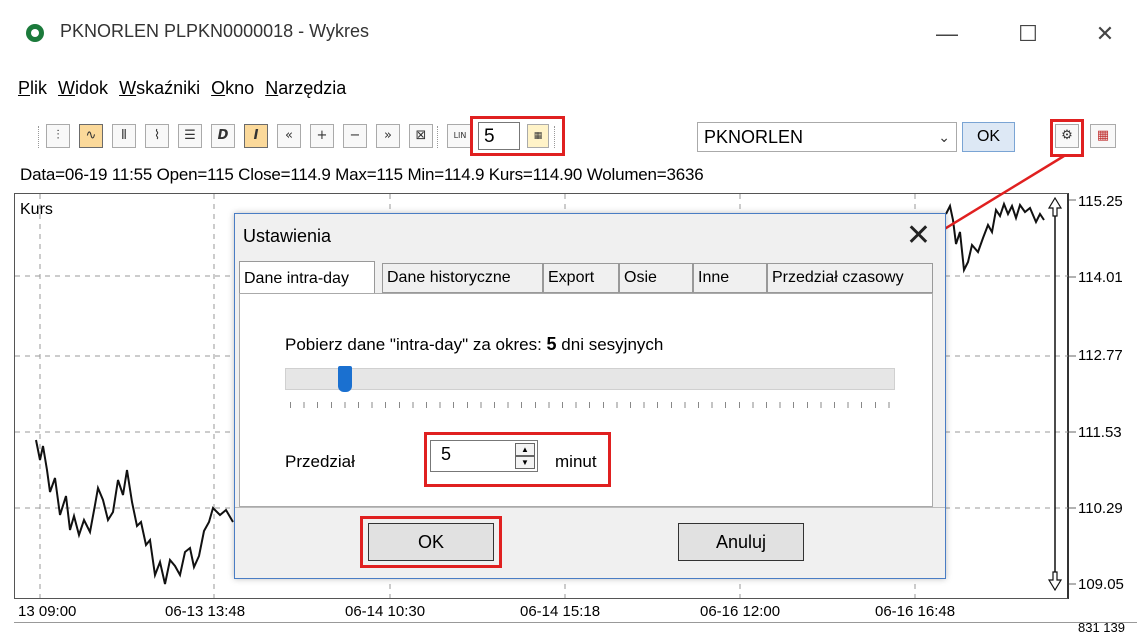  I want to click on y-tick-label: 110.29, so click(1100, 508).